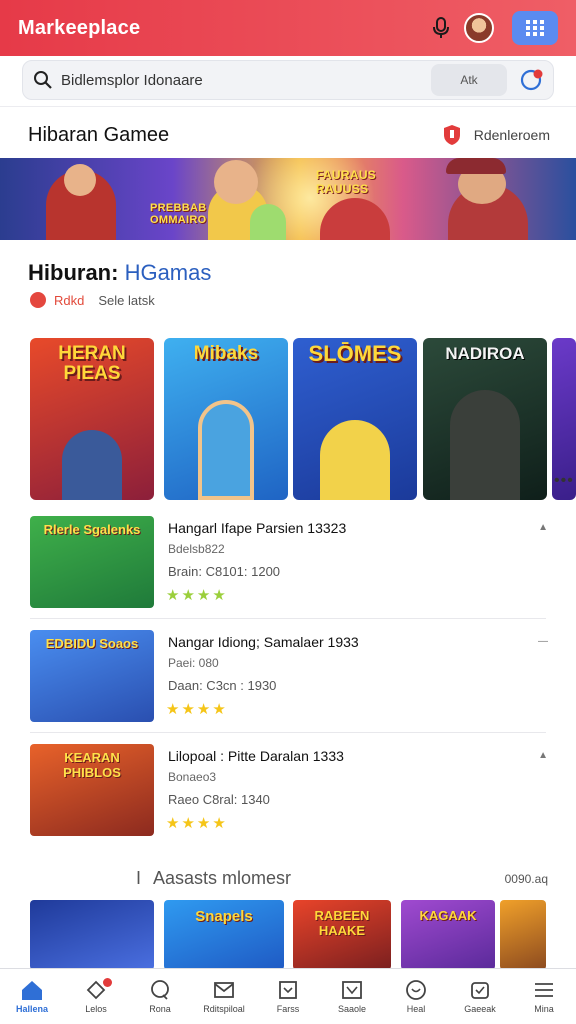  Describe the element at coordinates (256, 756) in the screenshot. I see `list-item-name: Lilopoal : Pitte Daralan 1333` at that location.